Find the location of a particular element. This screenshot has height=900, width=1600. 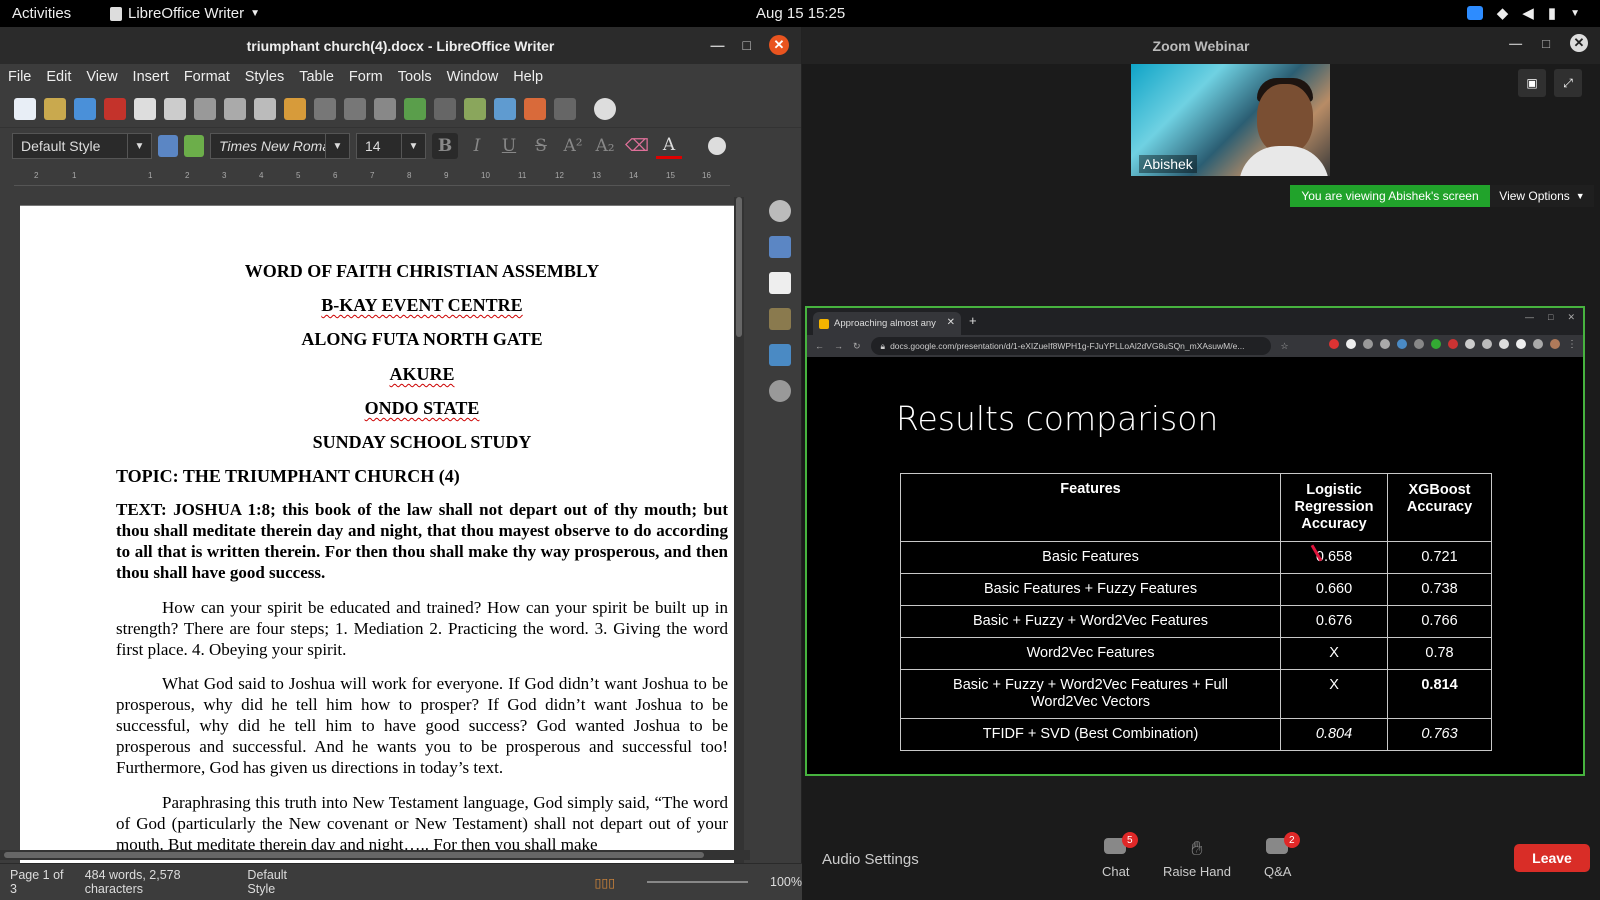

redo-icon is located at coordinates (355, 108).